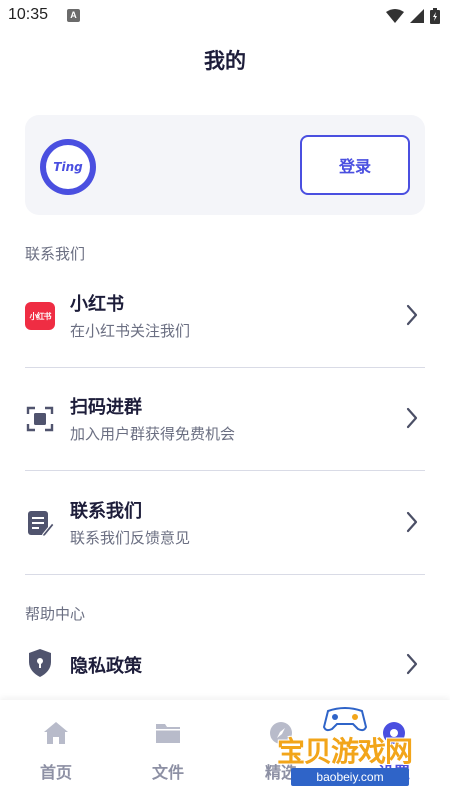 This screenshot has width=450, height=800. Describe the element at coordinates (56, 733) in the screenshot. I see `home-icon` at that location.